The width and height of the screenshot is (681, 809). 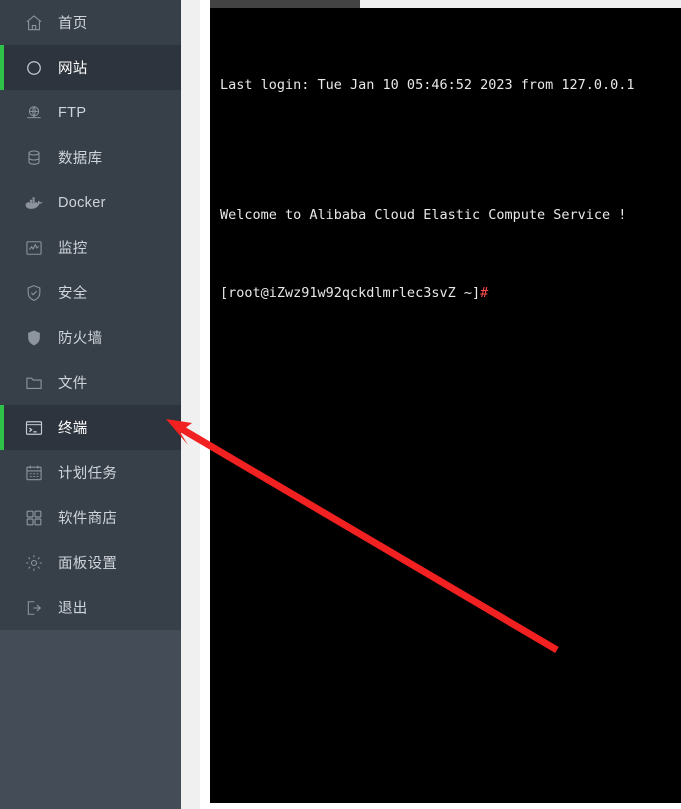 What do you see at coordinates (73, 24) in the screenshot?
I see `sidebar-item-label: 首页` at bounding box center [73, 24].